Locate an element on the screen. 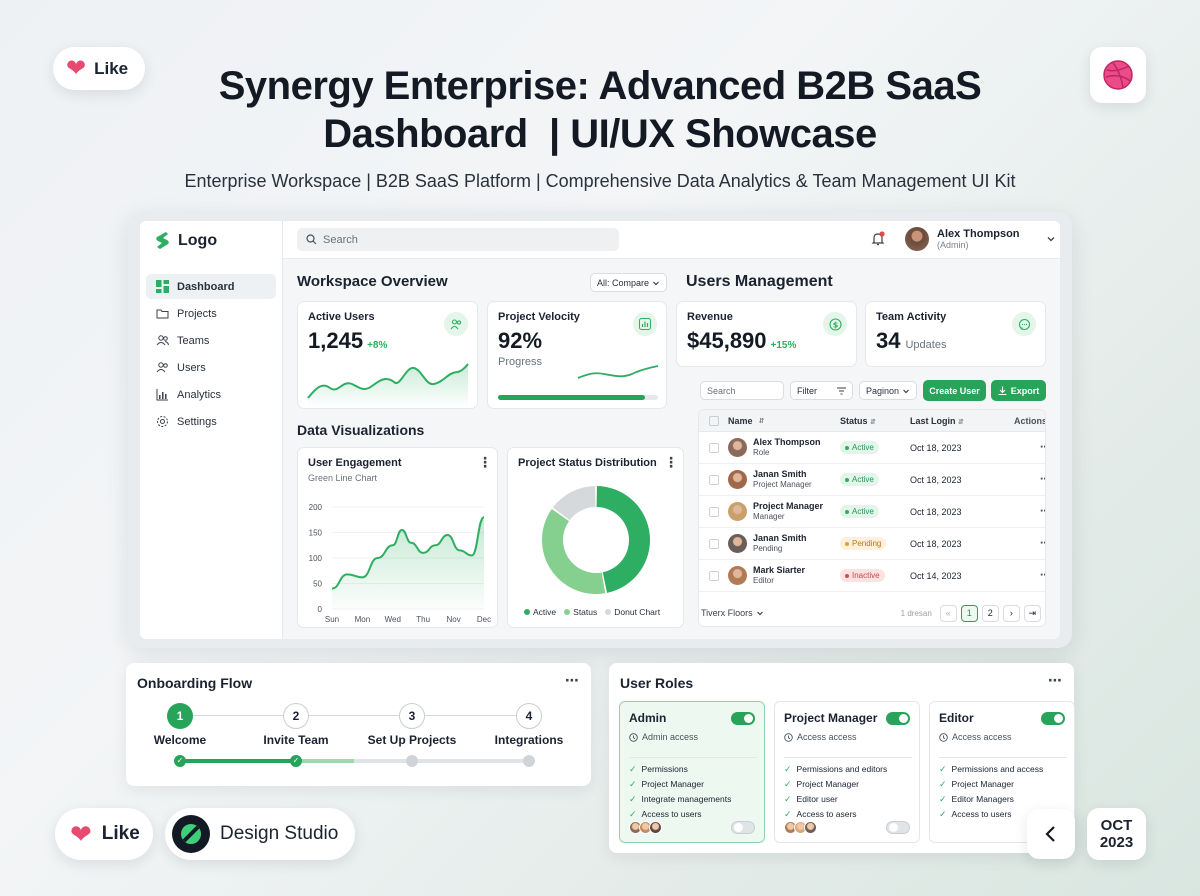 The image size is (1200, 896). user-roles-title: User Roles is located at coordinates (657, 683).